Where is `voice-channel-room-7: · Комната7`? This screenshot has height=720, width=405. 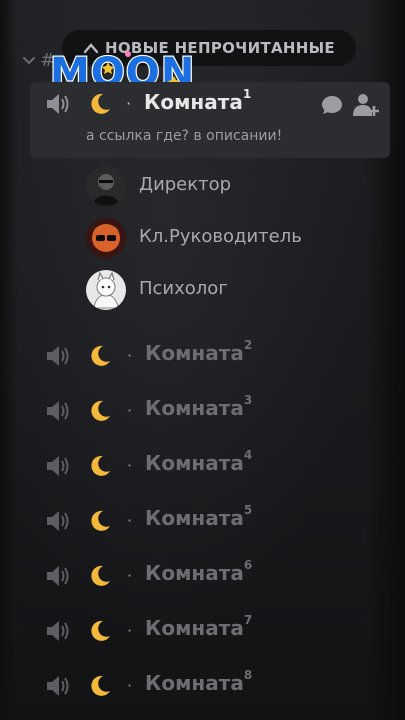 voice-channel-room-7: · Комната7 is located at coordinates (202, 631).